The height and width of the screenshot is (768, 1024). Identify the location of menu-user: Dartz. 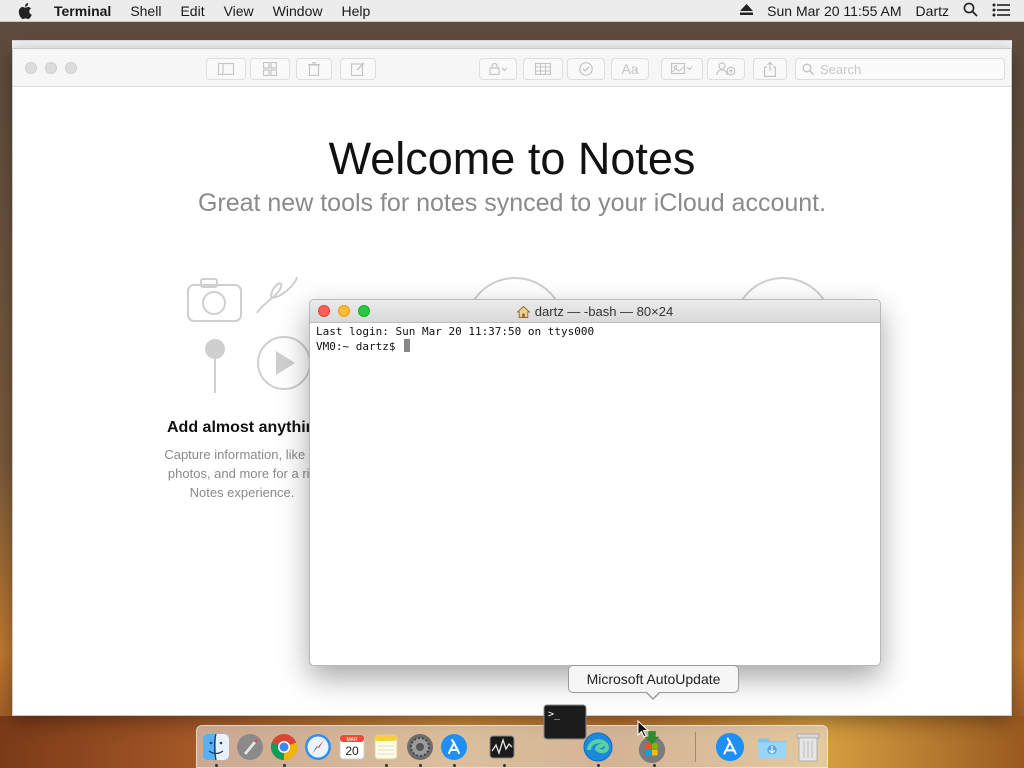
(932, 11).